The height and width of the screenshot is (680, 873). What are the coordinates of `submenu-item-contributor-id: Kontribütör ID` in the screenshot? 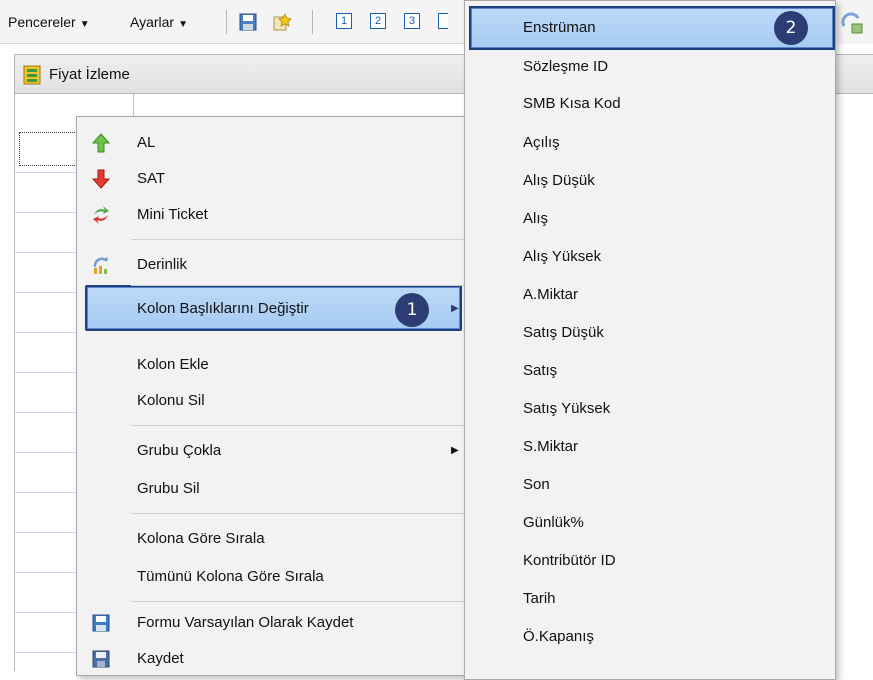 It's located at (569, 561).